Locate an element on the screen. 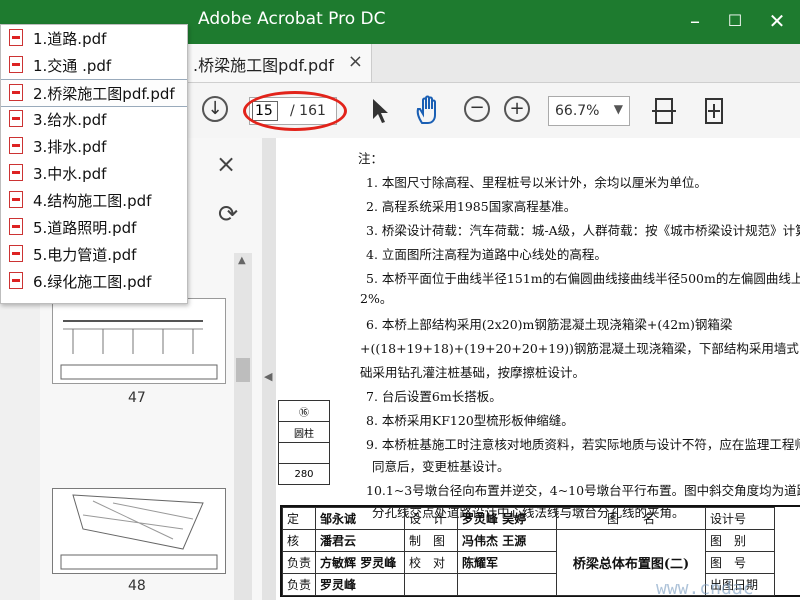 The width and height of the screenshot is (800, 600). zoom-select: 66.7% ▼ is located at coordinates (589, 111).